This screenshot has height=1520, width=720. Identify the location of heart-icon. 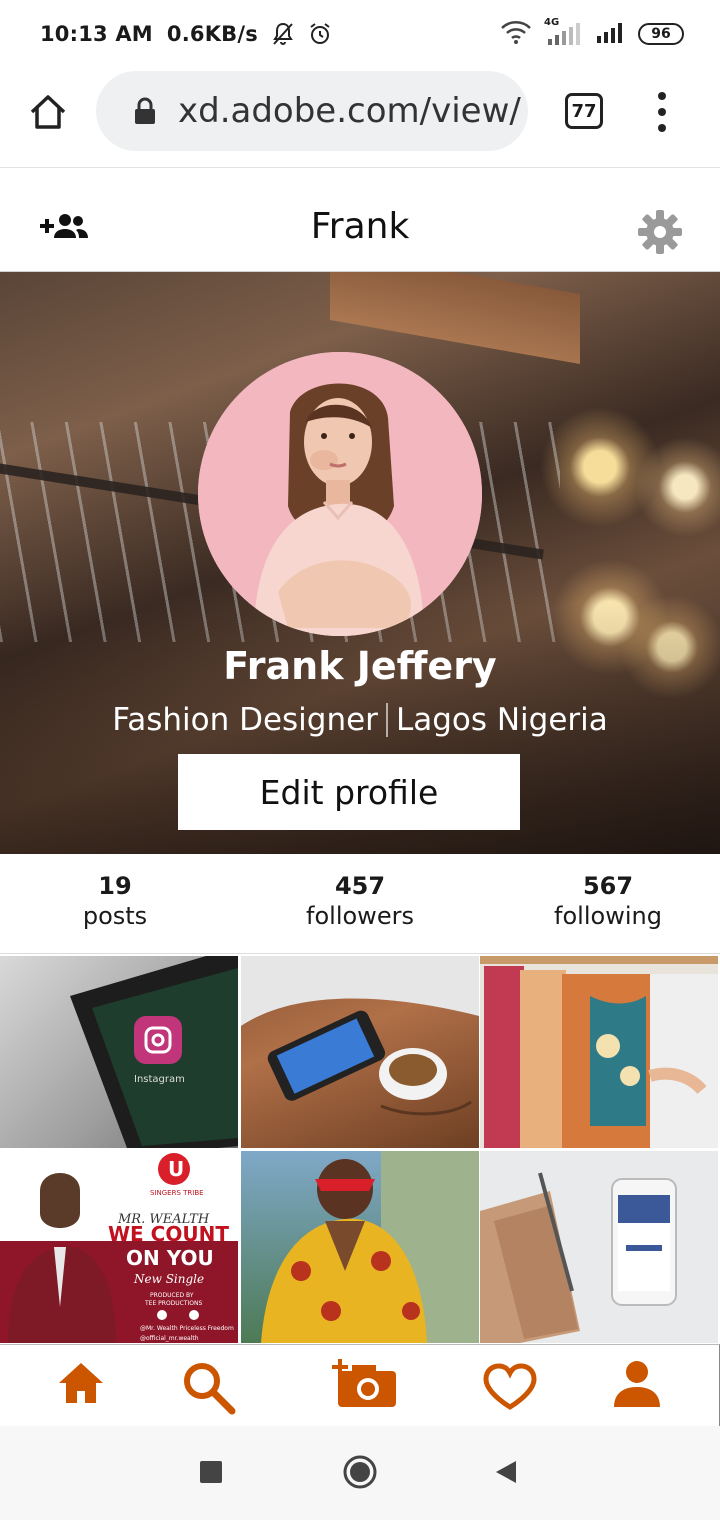
(510, 1386).